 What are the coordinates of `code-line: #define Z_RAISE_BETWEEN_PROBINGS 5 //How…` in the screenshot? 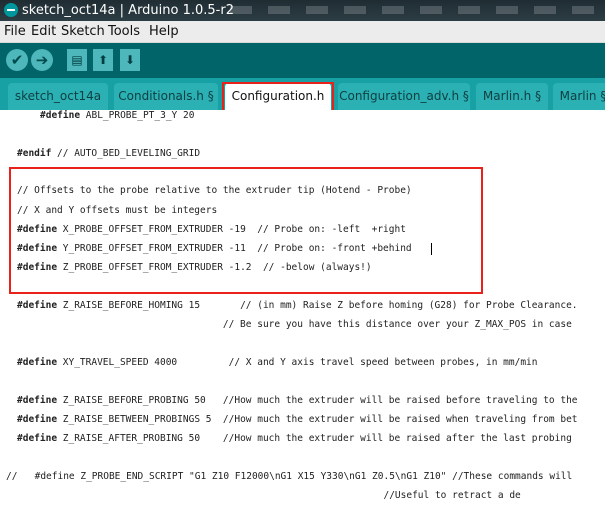 It's located at (297, 419).